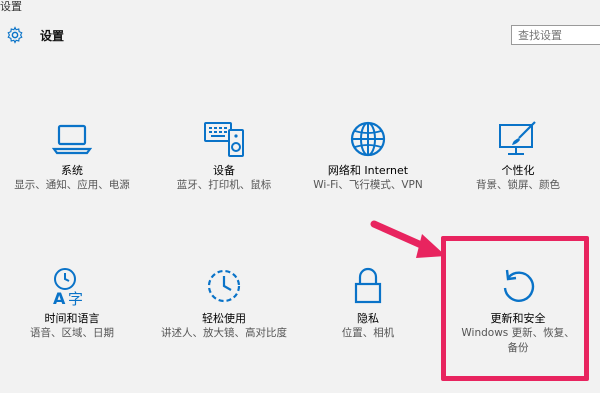 This screenshot has height=393, width=600. Describe the element at coordinates (68, 287) in the screenshot. I see `time-language-icon: A 字` at that location.